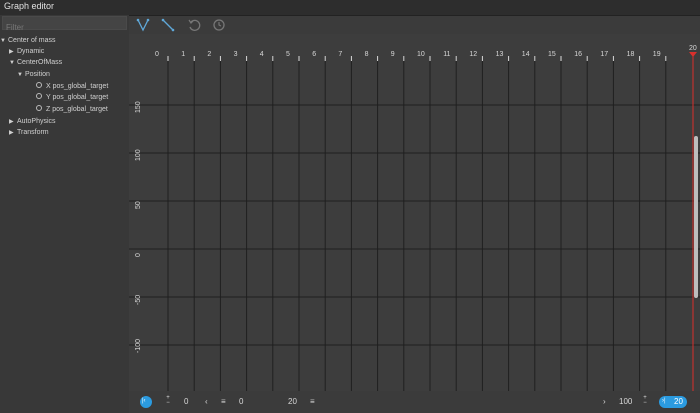 This screenshot has width=700, height=413. I want to click on range-start-value: 0, so click(186, 401).